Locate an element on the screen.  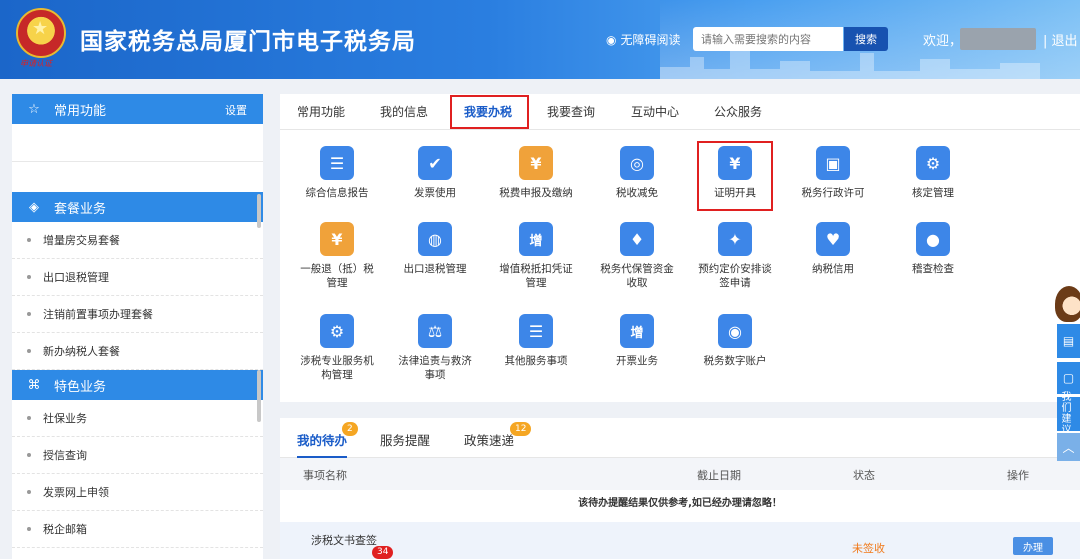
globe-icon: ◍ is located at coordinates (435, 239).